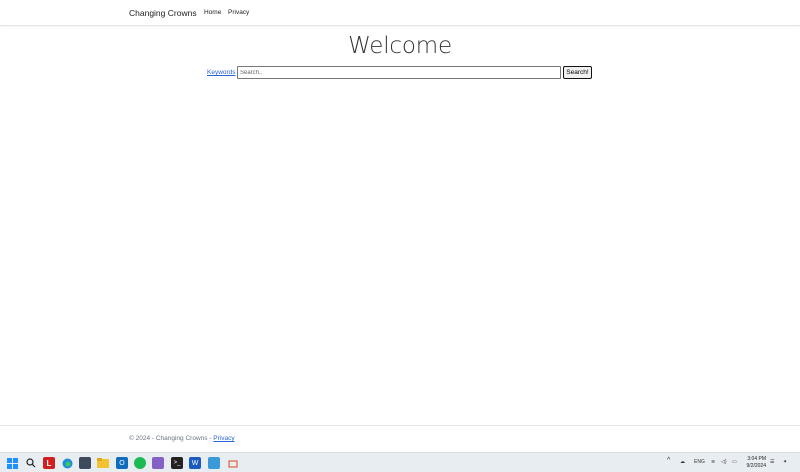 This screenshot has width=800, height=472. Describe the element at coordinates (49, 463) in the screenshot. I see `lastpass-icon: L` at that location.